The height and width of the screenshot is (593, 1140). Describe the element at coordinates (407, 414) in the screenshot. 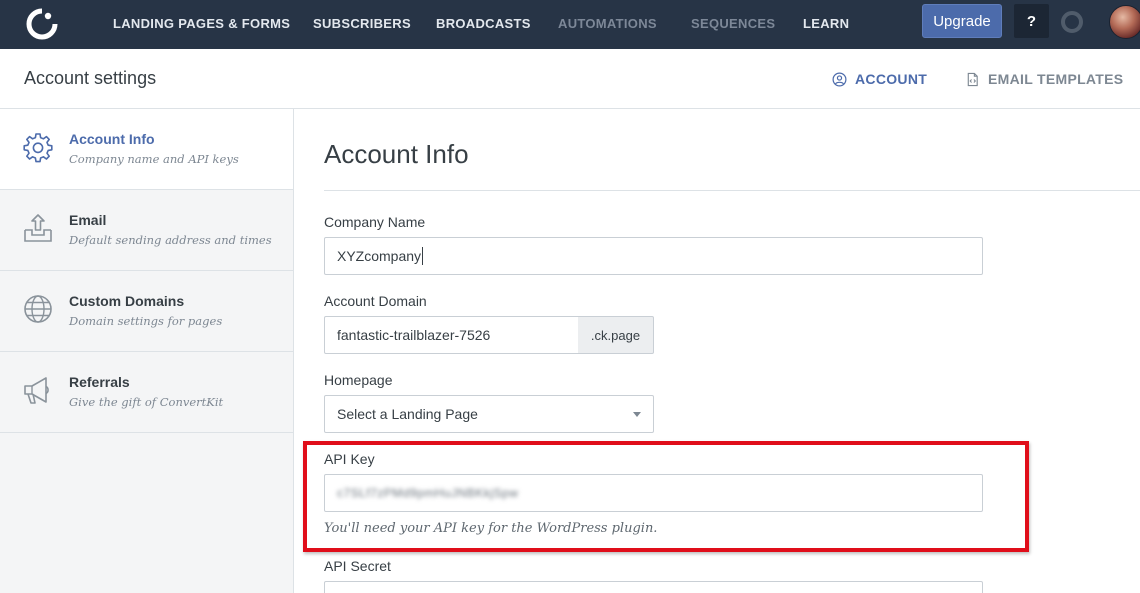

I see `homepage-selected-value: Select a Landing Page` at that location.